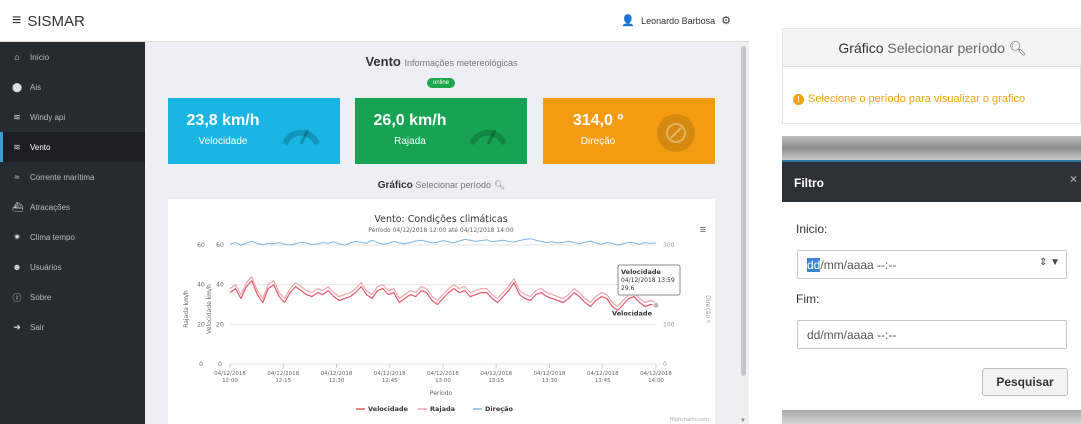 The image size is (1081, 424). I want to click on y-tick-inner: 40, so click(220, 285).